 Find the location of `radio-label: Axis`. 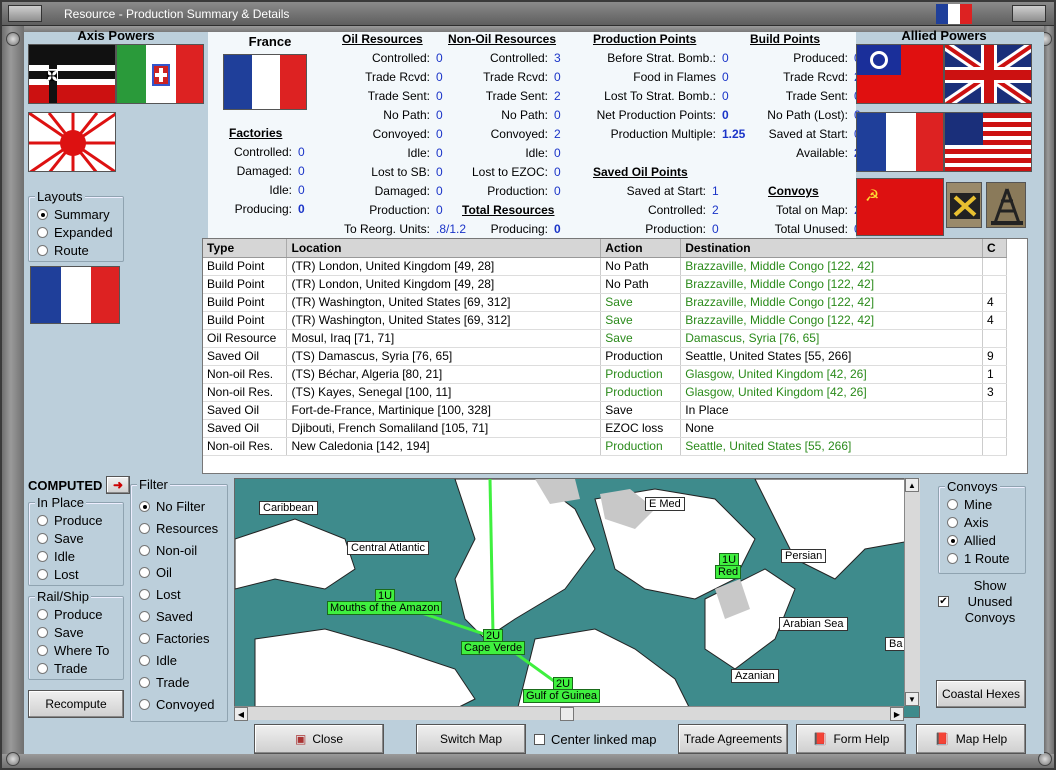

radio-label: Axis is located at coordinates (976, 522).